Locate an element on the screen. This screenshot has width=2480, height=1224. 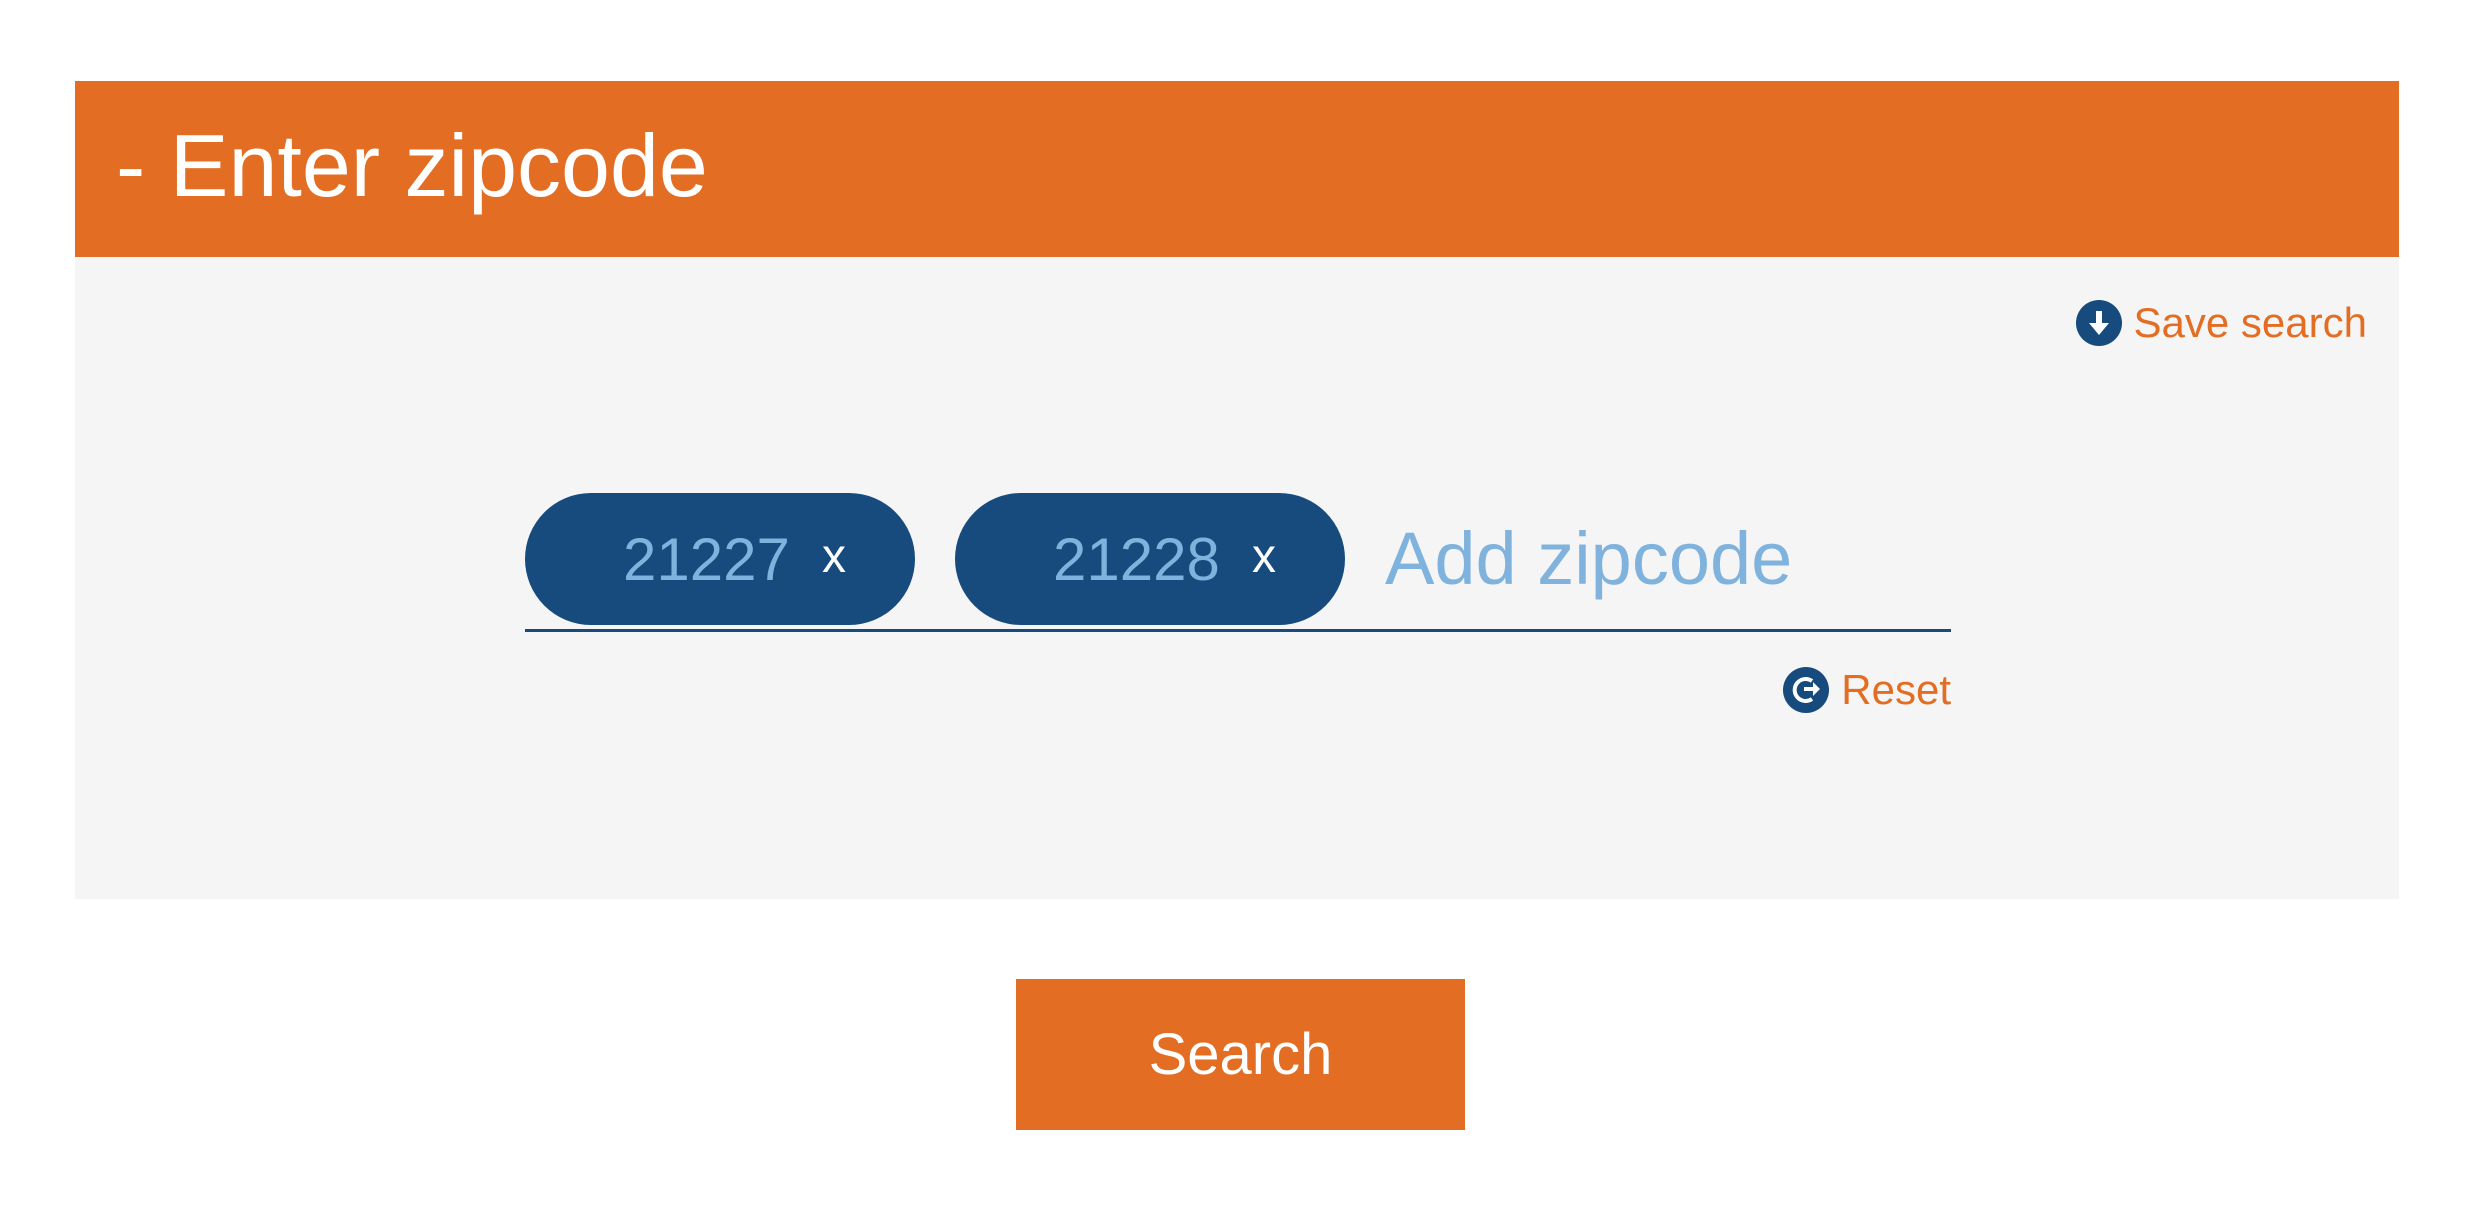
zipcode-chip-value: 21228 is located at coordinates (1136, 559).